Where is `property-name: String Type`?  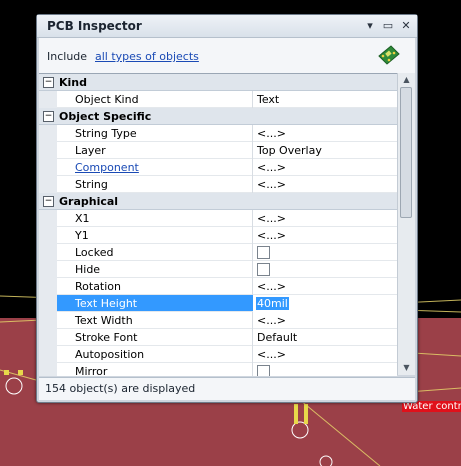
property-name: String Type is located at coordinates (106, 133).